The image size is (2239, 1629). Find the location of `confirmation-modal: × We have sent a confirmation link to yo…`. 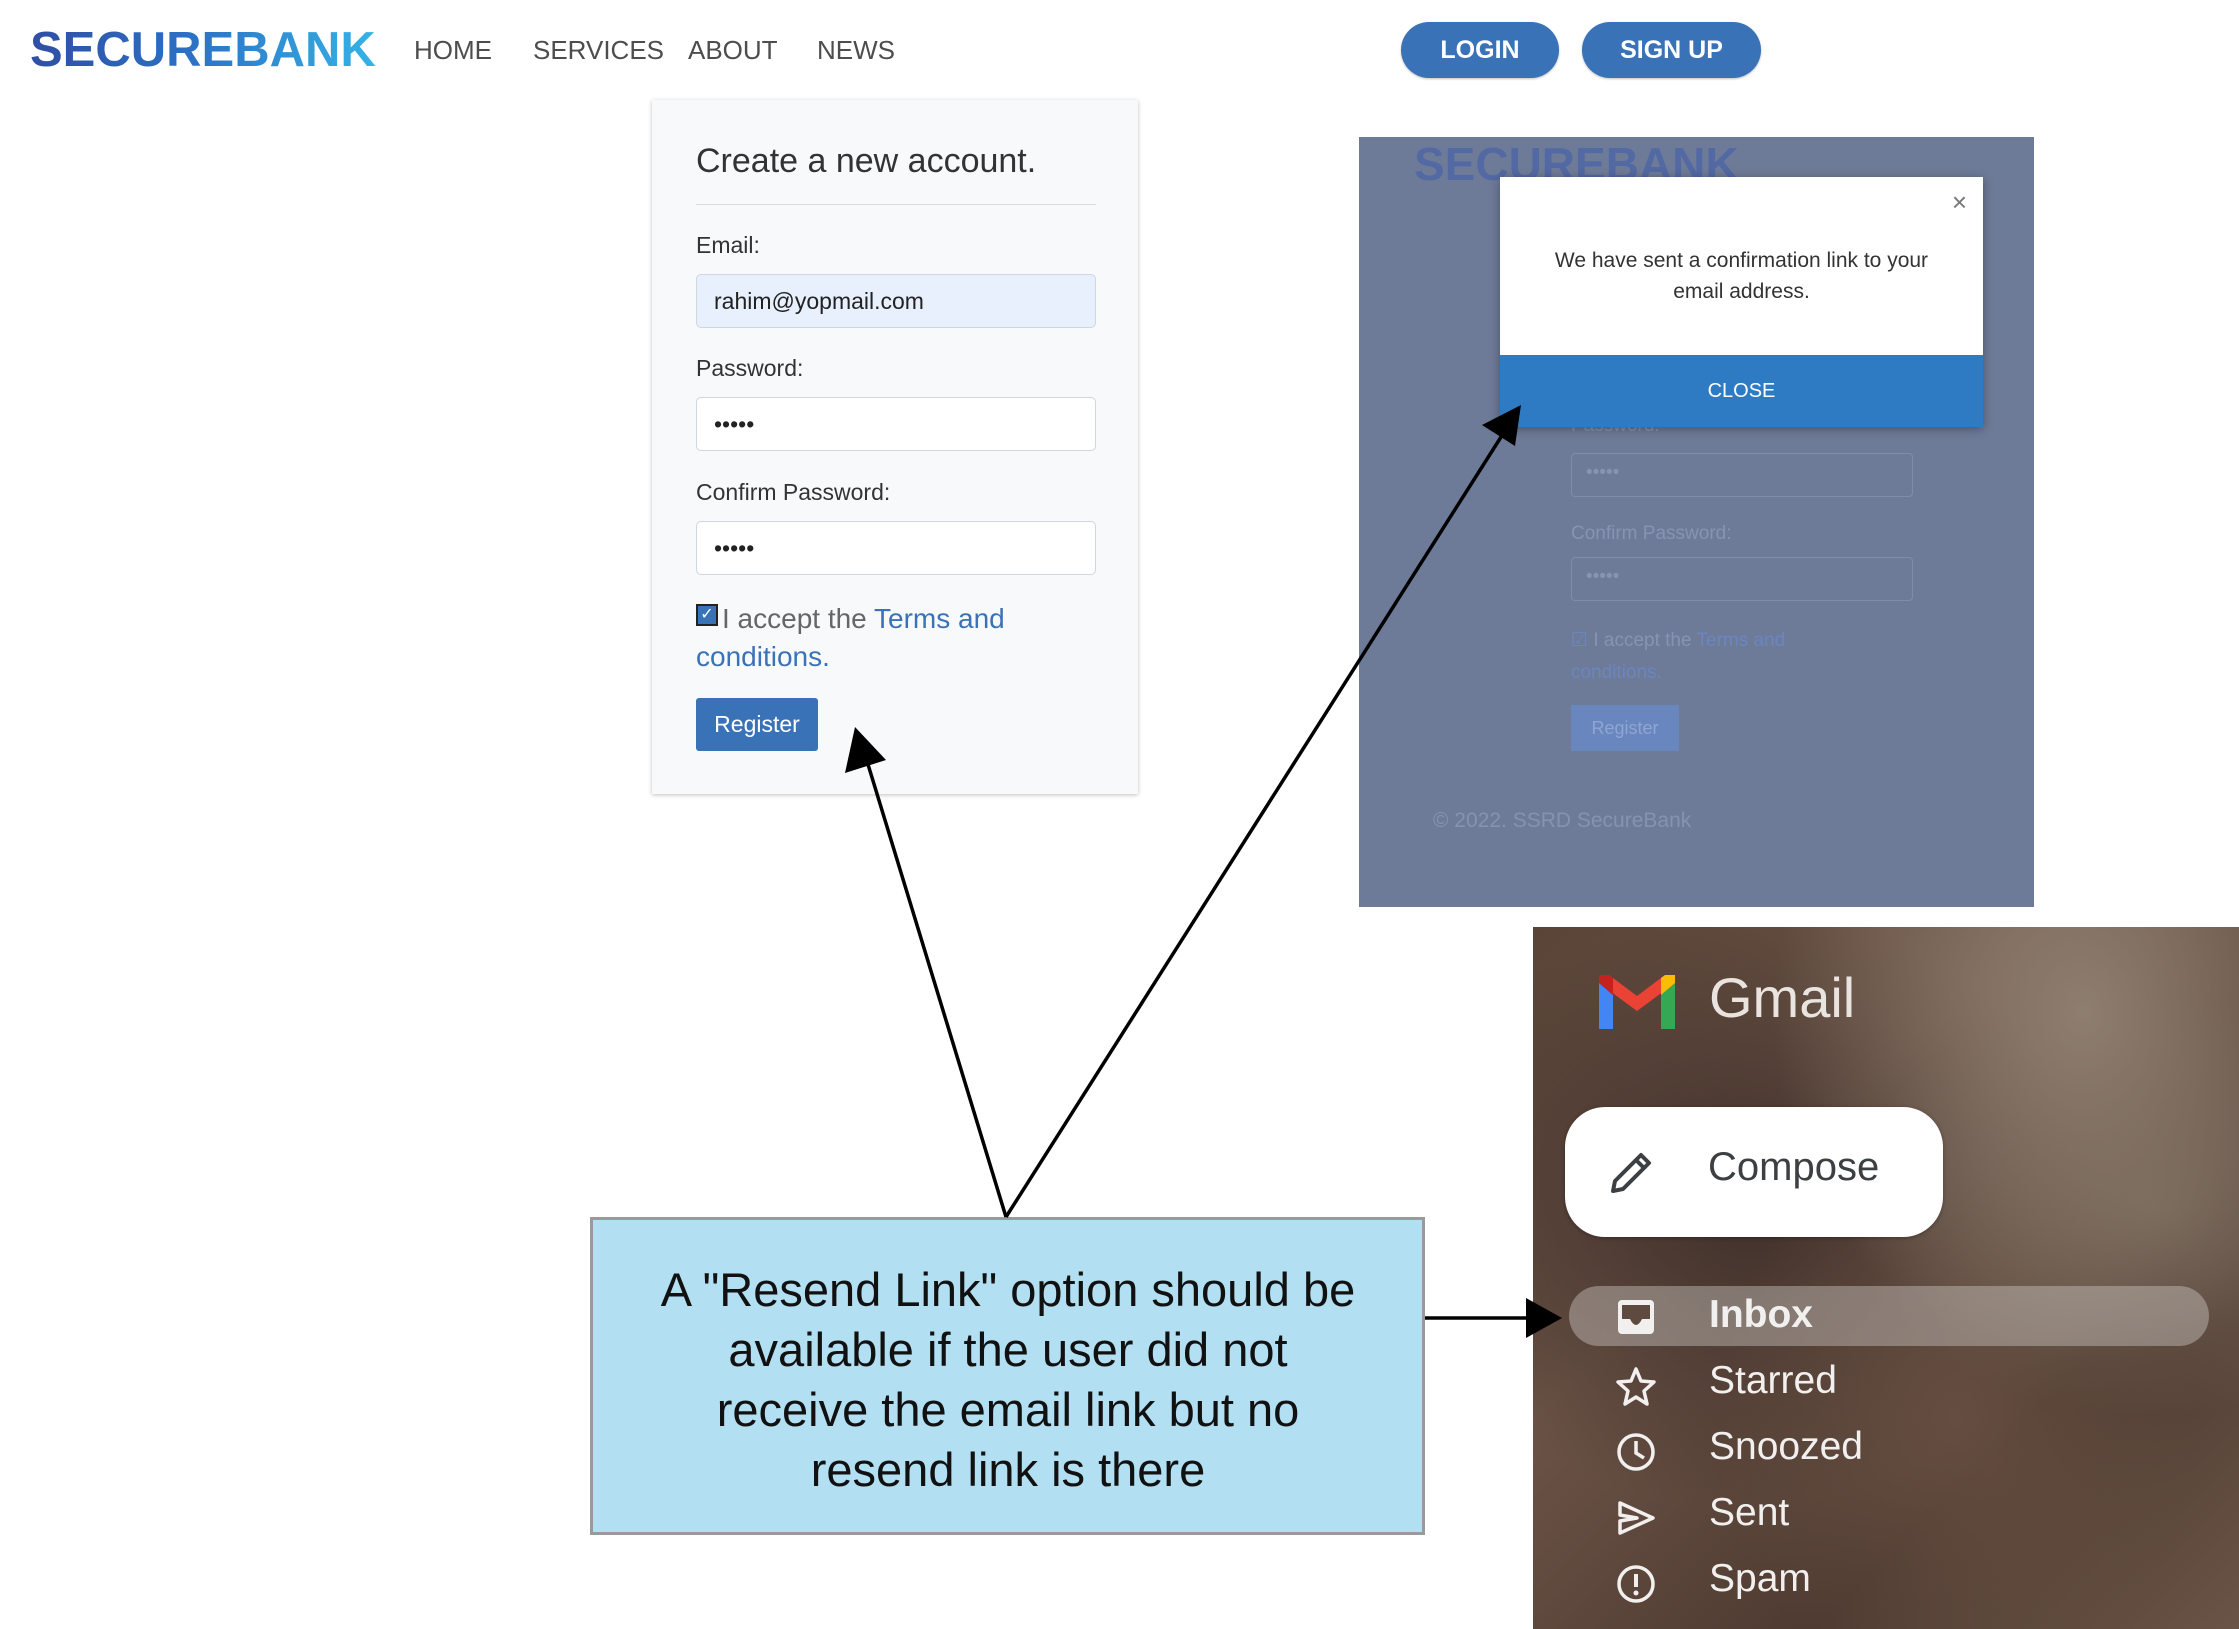

confirmation-modal: × We have sent a confirmation link to yo… is located at coordinates (1741, 302).